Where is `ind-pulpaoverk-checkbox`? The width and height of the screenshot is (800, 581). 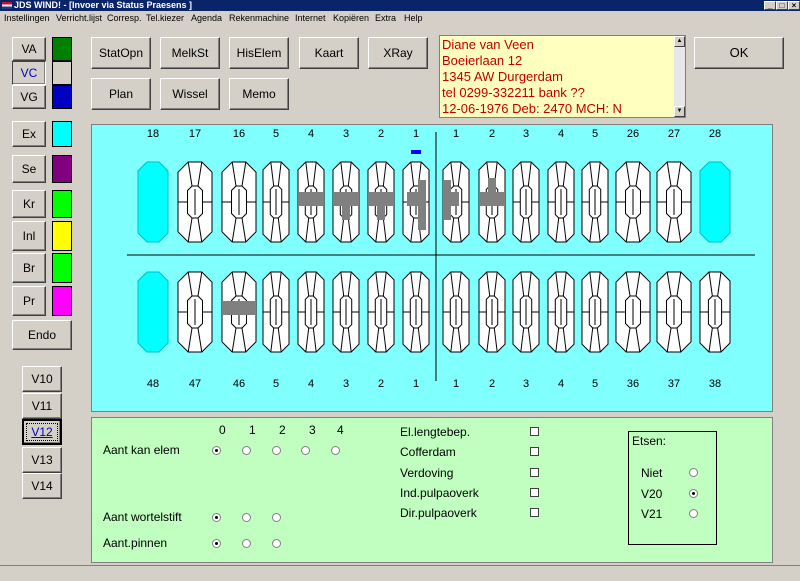
ind-pulpaoverk-checkbox is located at coordinates (534, 492).